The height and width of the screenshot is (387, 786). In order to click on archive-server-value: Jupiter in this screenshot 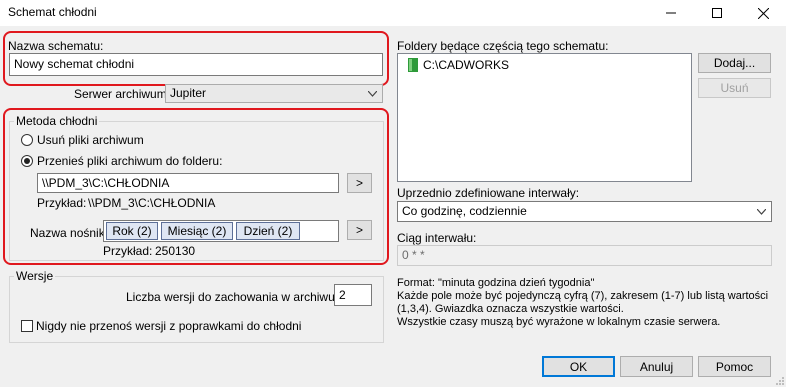, I will do `click(188, 93)`.